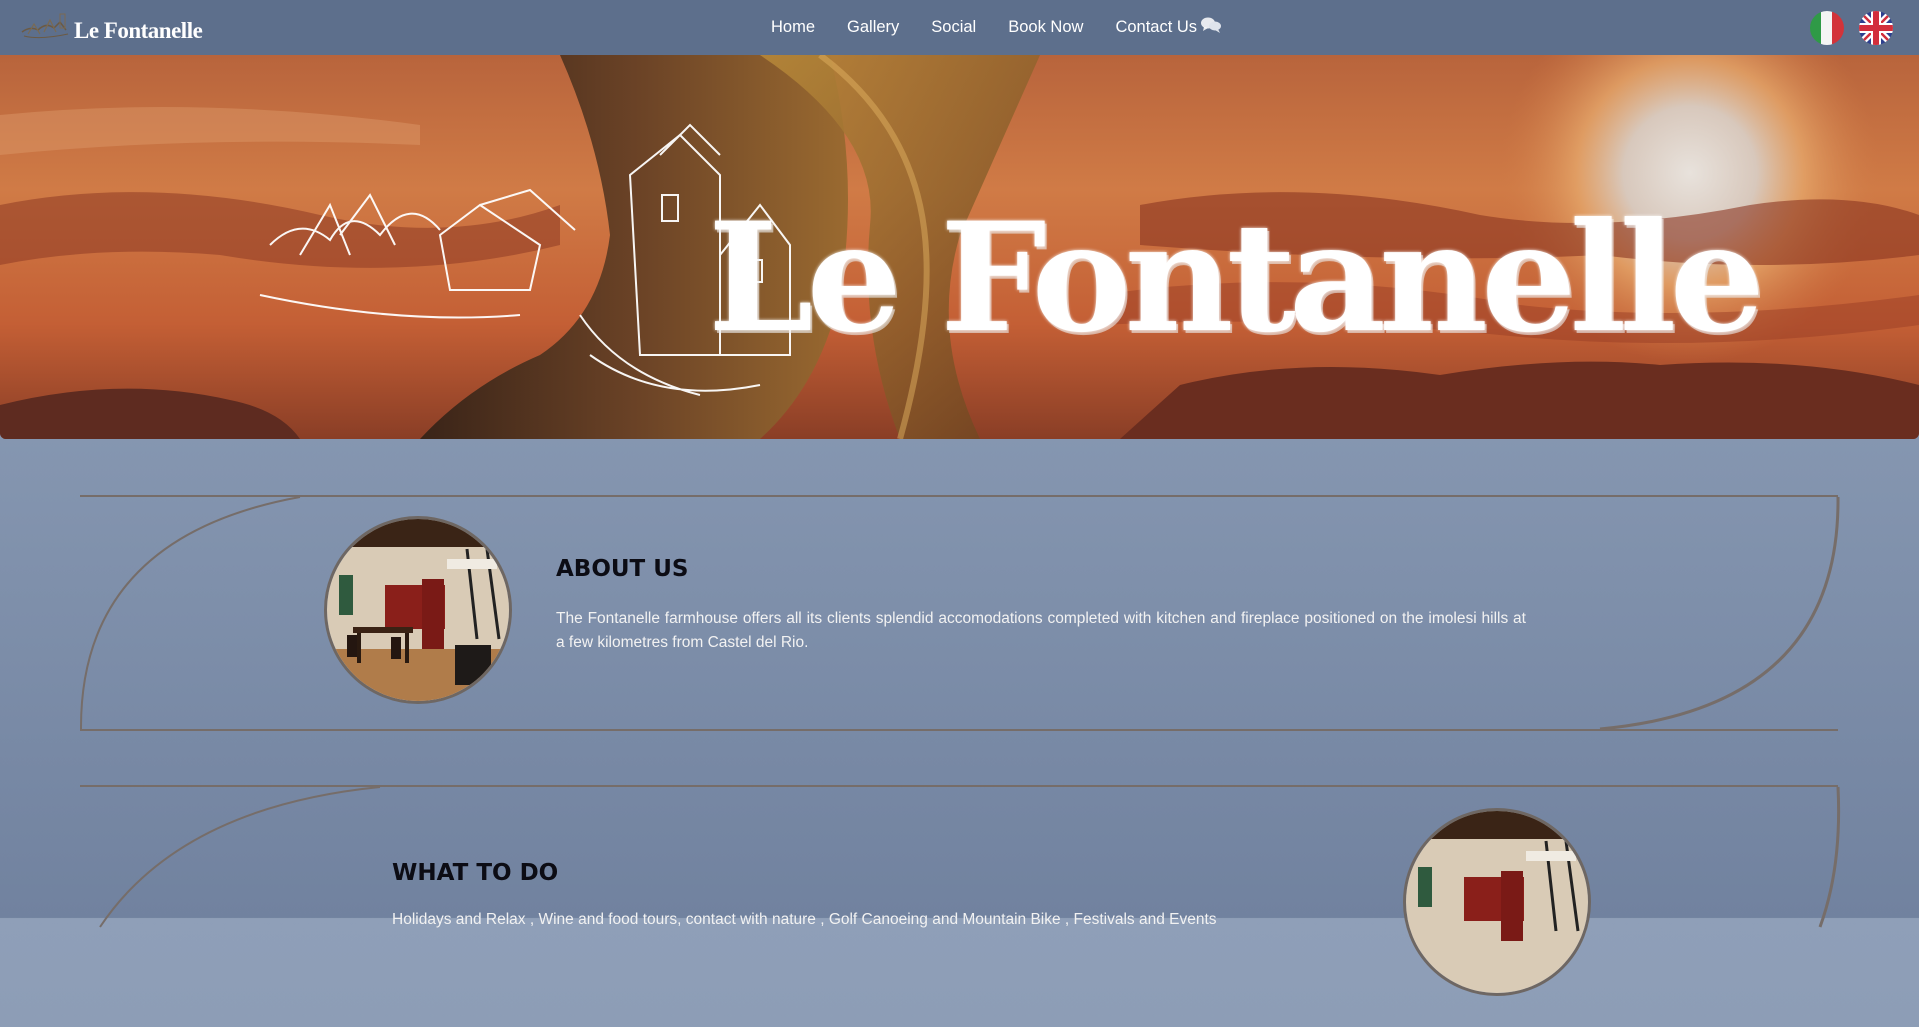  What do you see at coordinates (45, 26) in the screenshot?
I see `farmhouse-logo-icon` at bounding box center [45, 26].